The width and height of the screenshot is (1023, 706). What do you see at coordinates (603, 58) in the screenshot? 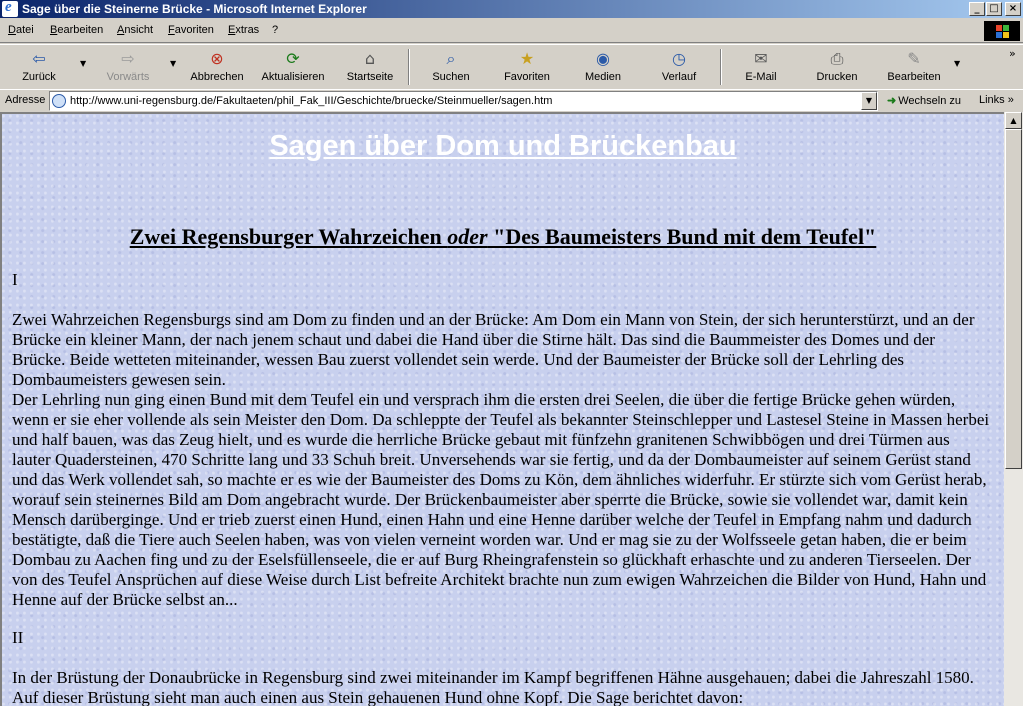
I see `media-icon: ◉` at bounding box center [603, 58].